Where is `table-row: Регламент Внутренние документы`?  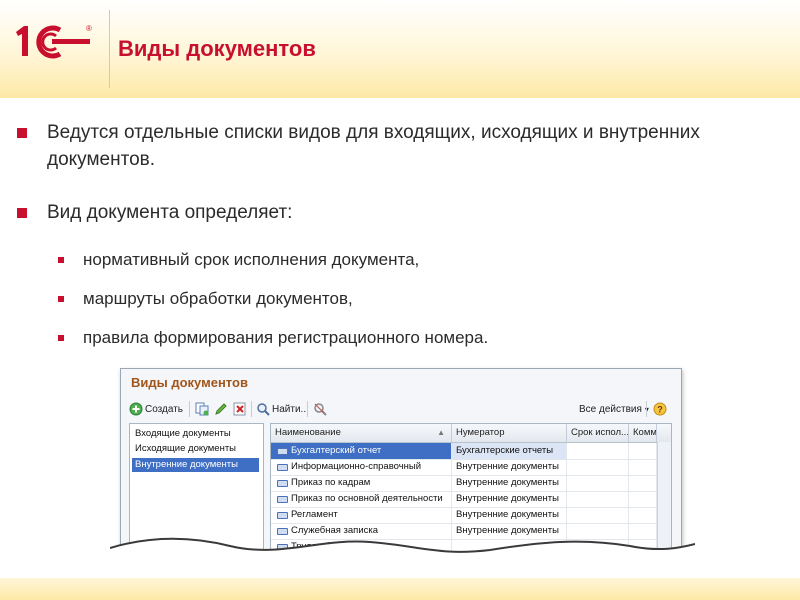
table-row: Регламент Внутренние документы is located at coordinates (464, 515).